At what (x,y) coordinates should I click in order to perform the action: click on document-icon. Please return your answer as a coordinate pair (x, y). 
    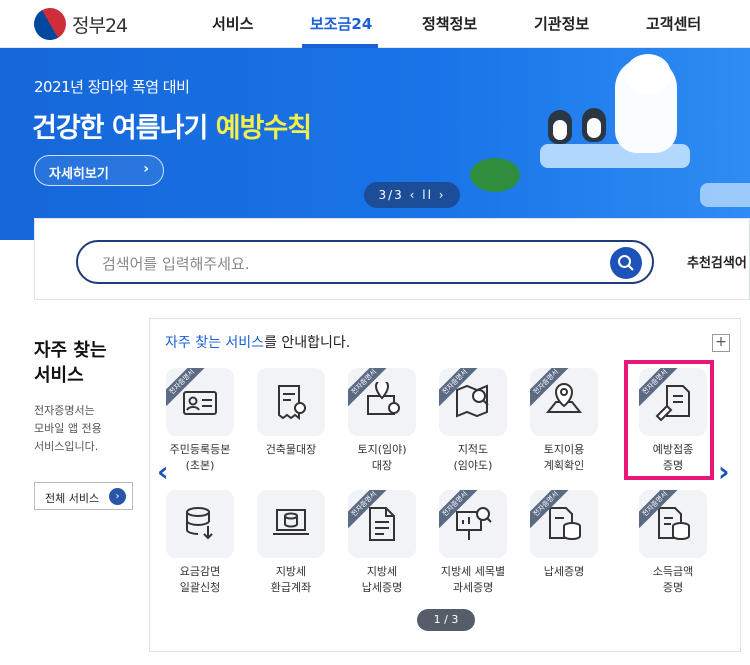
    Looking at the image, I should click on (382, 524).